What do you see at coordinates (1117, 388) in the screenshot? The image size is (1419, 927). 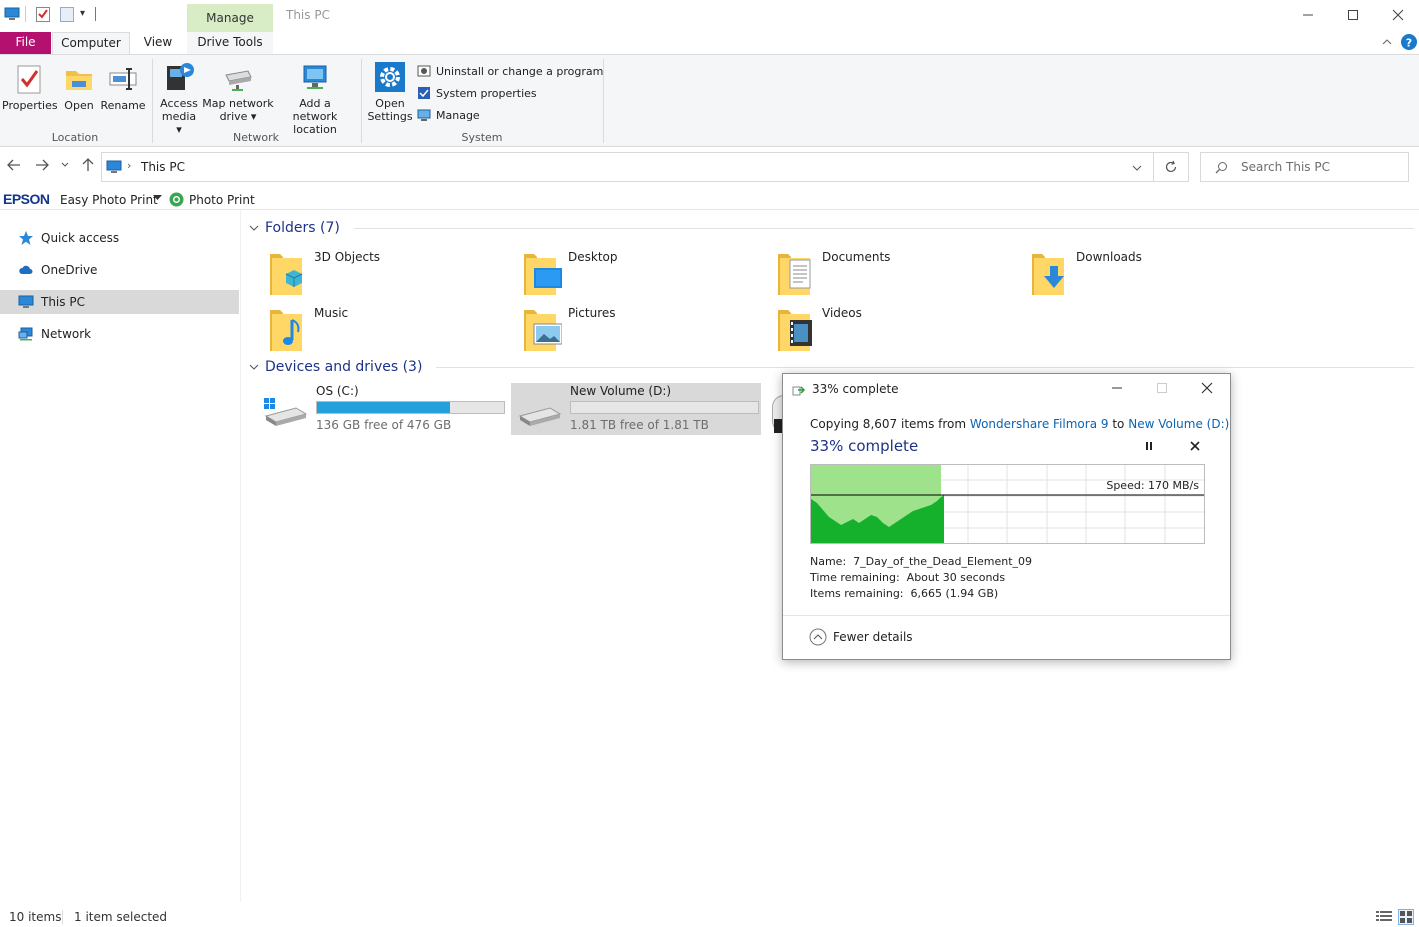 I see `dialog-minimize-button` at bounding box center [1117, 388].